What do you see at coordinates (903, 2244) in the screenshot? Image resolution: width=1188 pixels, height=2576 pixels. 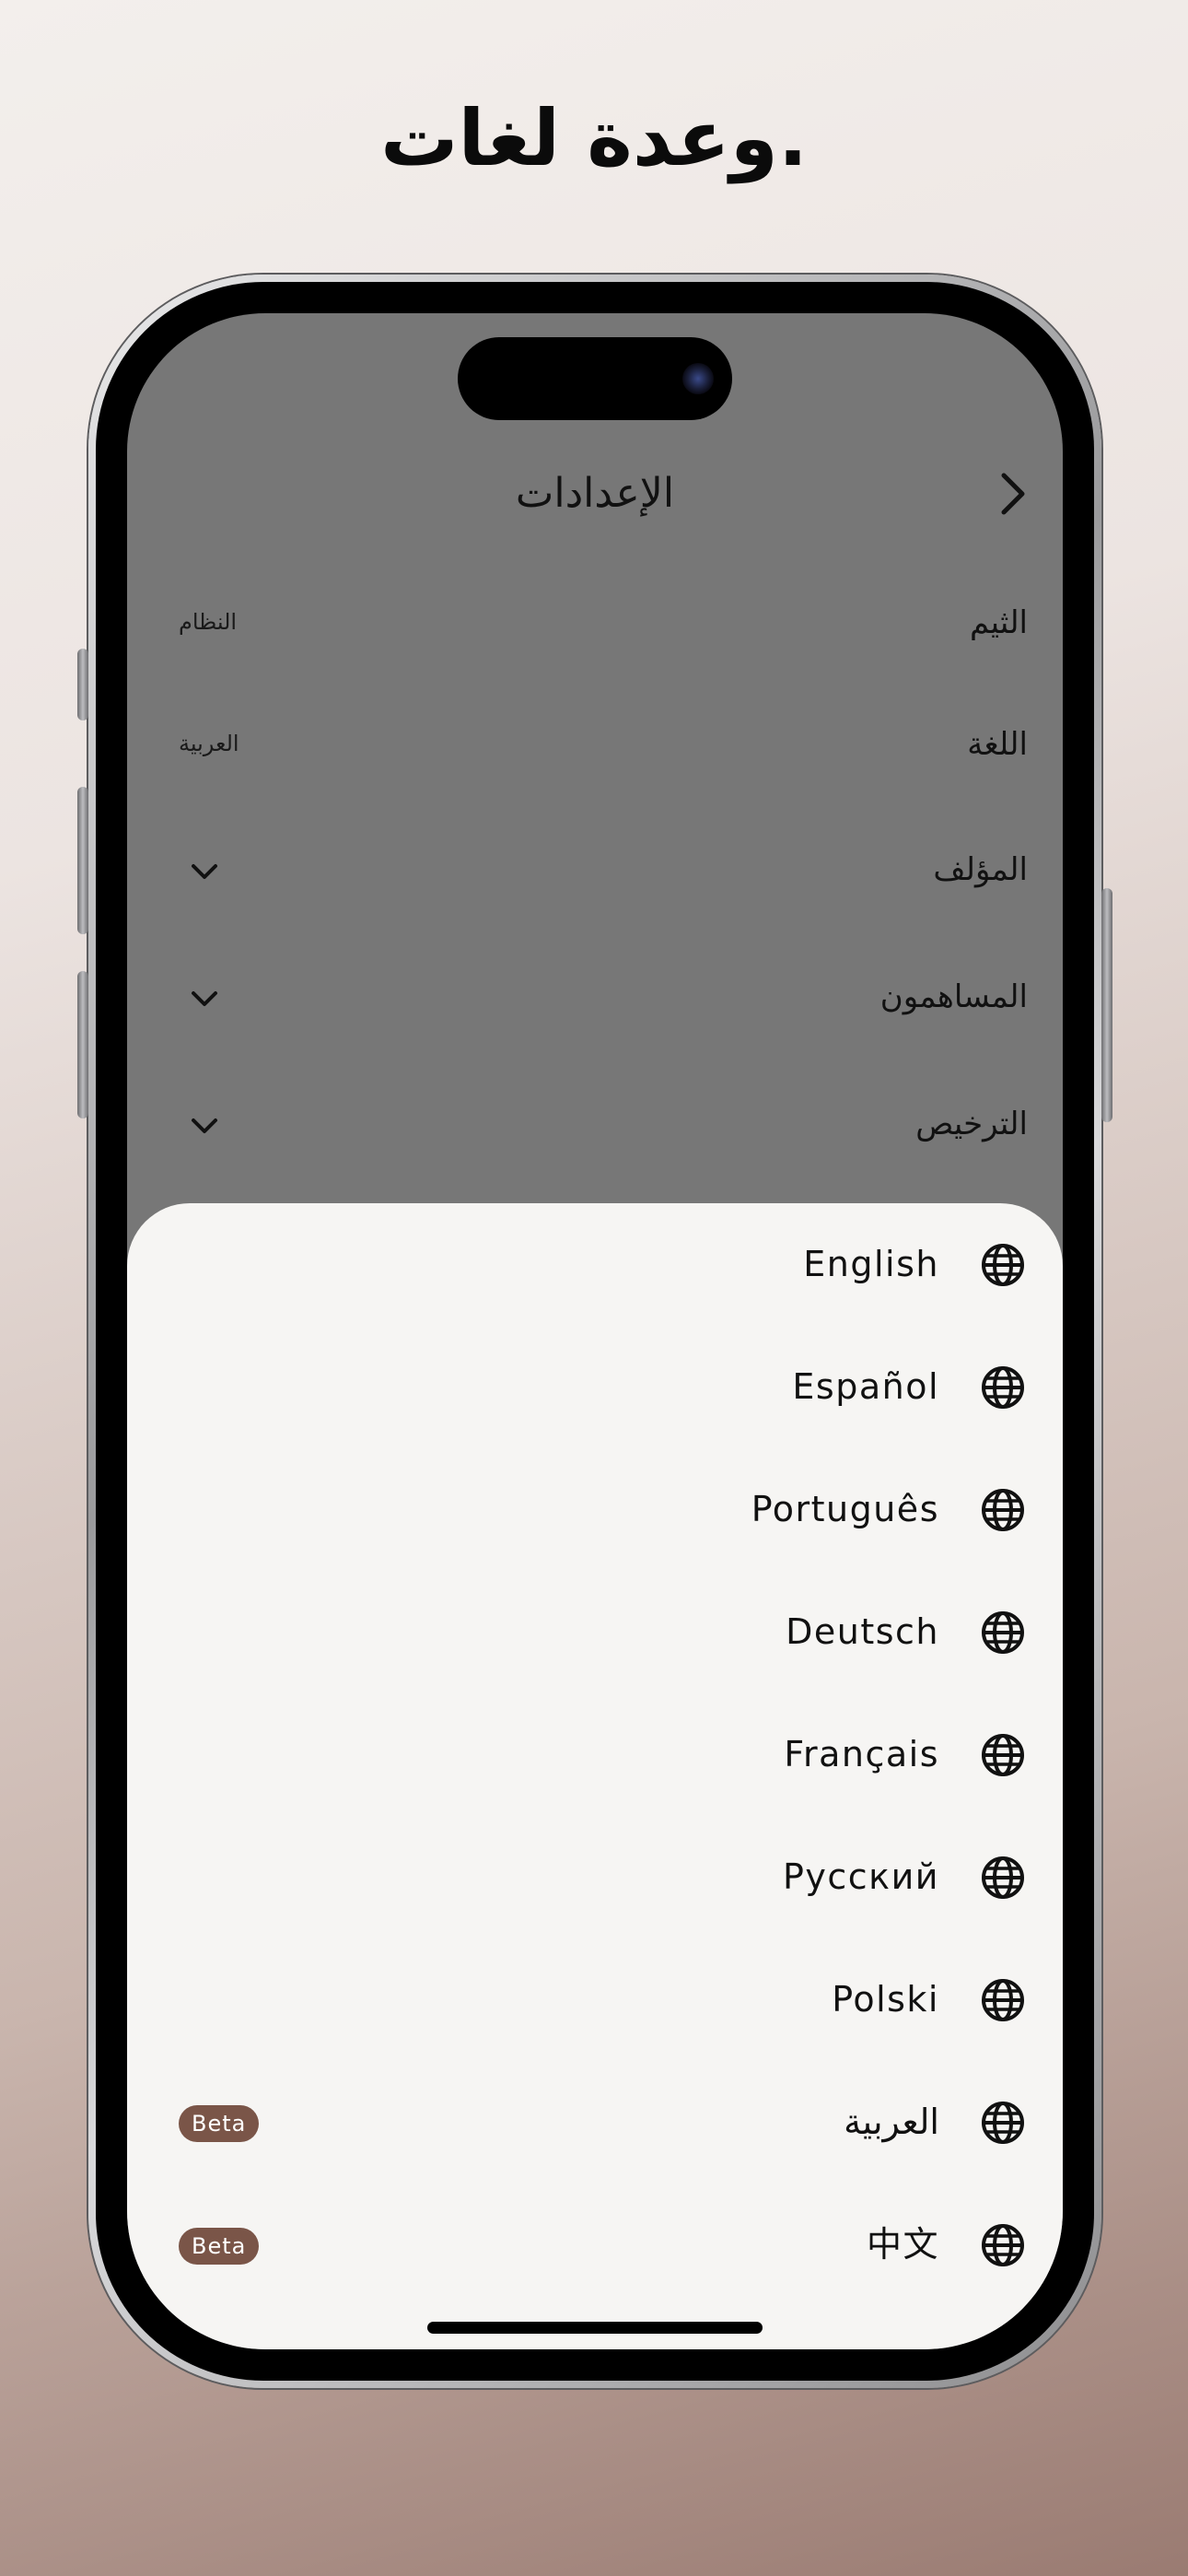 I see `language-label: 中文` at bounding box center [903, 2244].